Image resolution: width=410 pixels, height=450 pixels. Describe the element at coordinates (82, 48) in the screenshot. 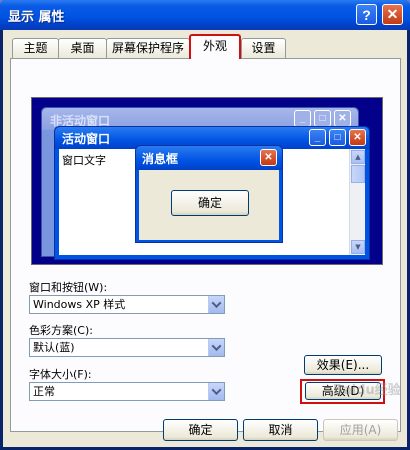

I see `tab-desktop: 桌面` at that location.